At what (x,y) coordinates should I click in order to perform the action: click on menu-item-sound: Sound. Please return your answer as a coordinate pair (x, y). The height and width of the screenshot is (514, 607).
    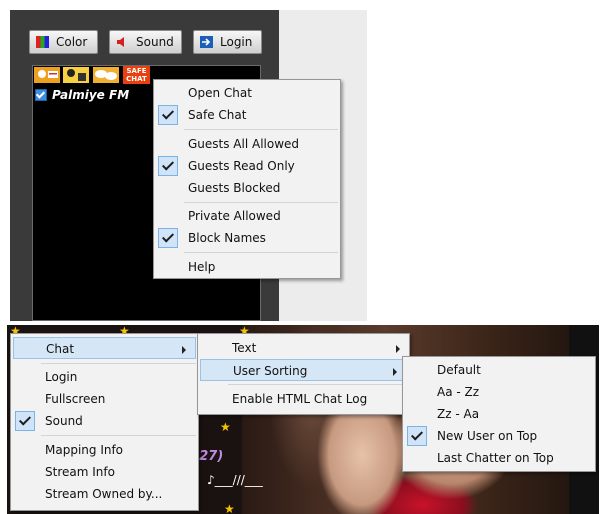
    Looking at the image, I should click on (104, 421).